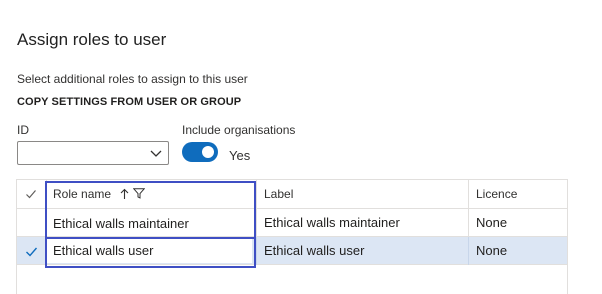 This screenshot has height=294, width=602. Describe the element at coordinates (240, 155) in the screenshot. I see `include-organisations-state: Yes` at that location.